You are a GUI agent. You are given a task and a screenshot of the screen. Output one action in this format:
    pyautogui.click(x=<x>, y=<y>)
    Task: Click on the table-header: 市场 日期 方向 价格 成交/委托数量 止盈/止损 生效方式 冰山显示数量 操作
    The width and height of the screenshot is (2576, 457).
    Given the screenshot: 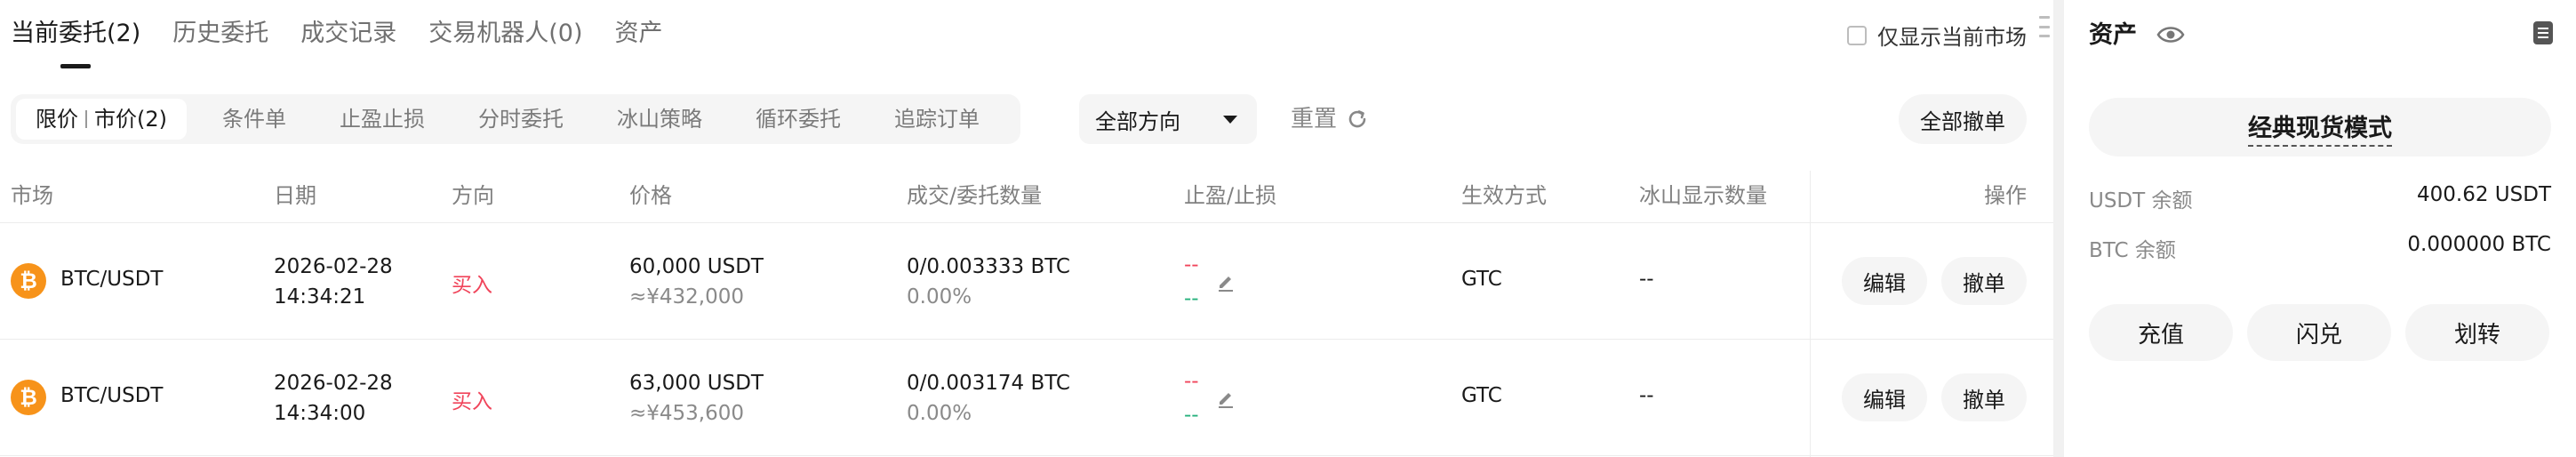 What is the action you would take?
    pyautogui.click(x=1026, y=197)
    